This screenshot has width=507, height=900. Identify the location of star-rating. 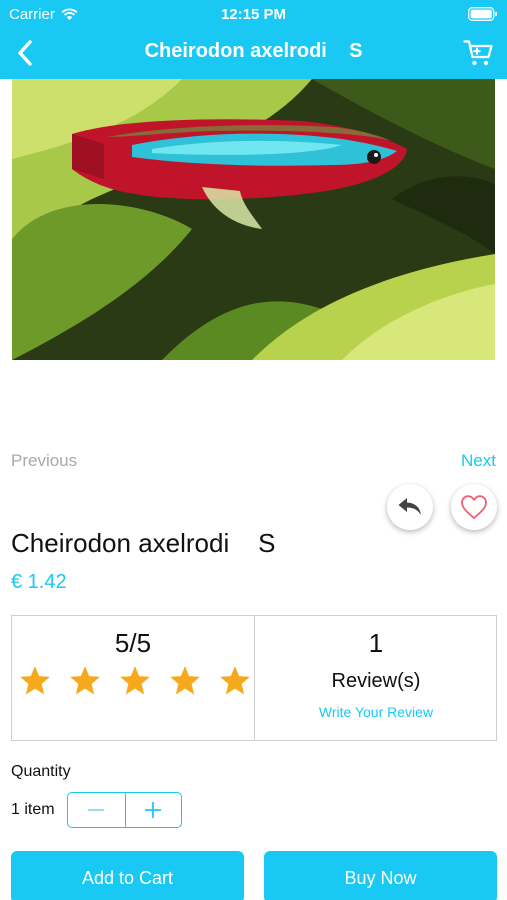
(134, 681).